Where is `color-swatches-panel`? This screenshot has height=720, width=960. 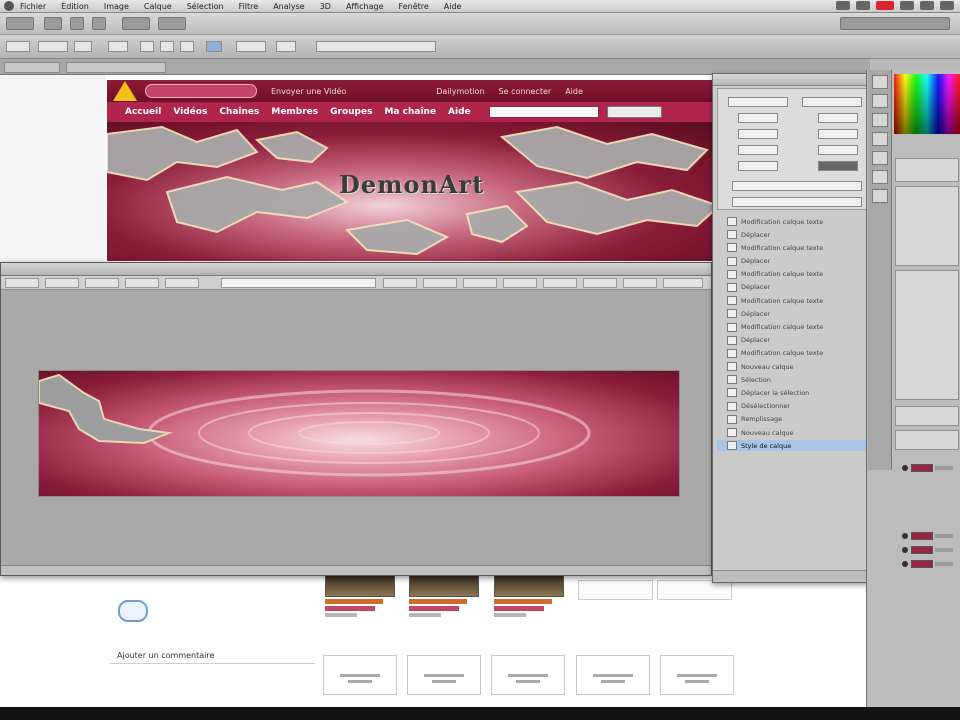
color-swatches-panel is located at coordinates (927, 104).